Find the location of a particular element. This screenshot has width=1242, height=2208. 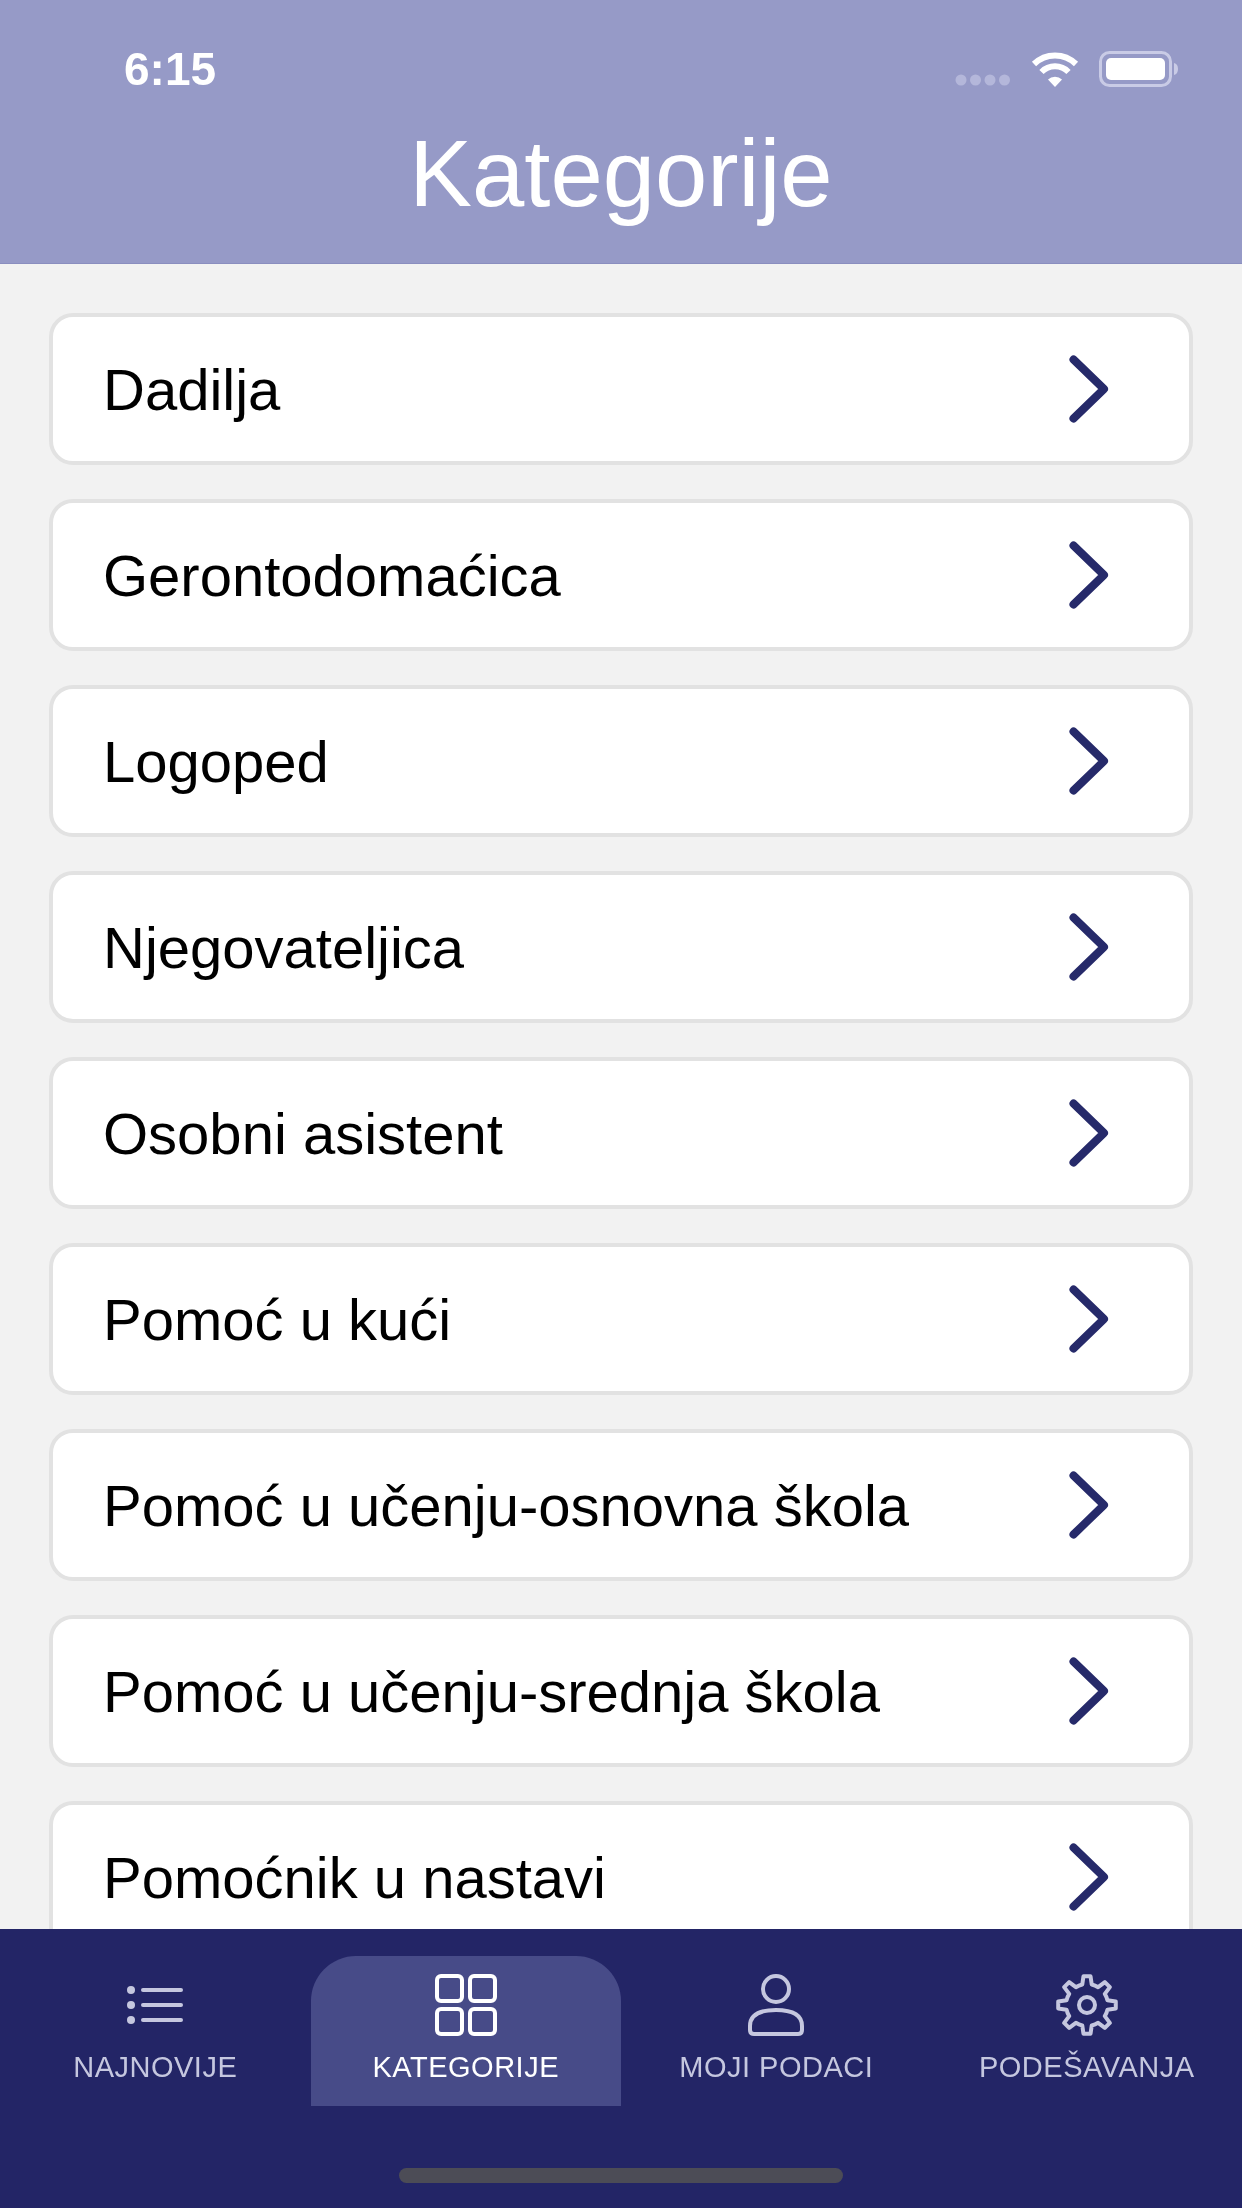

category-item: Pomoć u učenju-osnovna škola is located at coordinates (621, 1505).